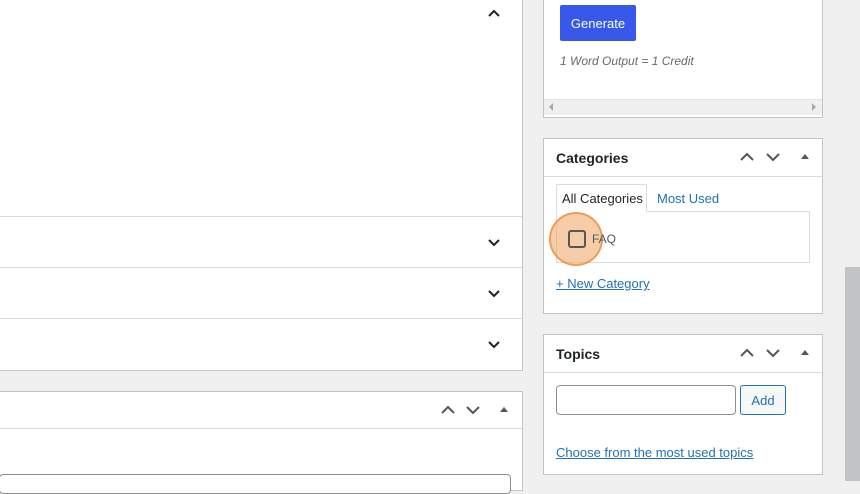 This screenshot has height=494, width=860. Describe the element at coordinates (646, 400) in the screenshot. I see `topics-input` at that location.